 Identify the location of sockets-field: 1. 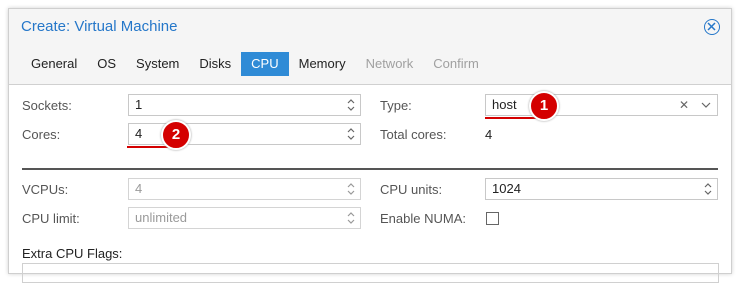
(244, 105).